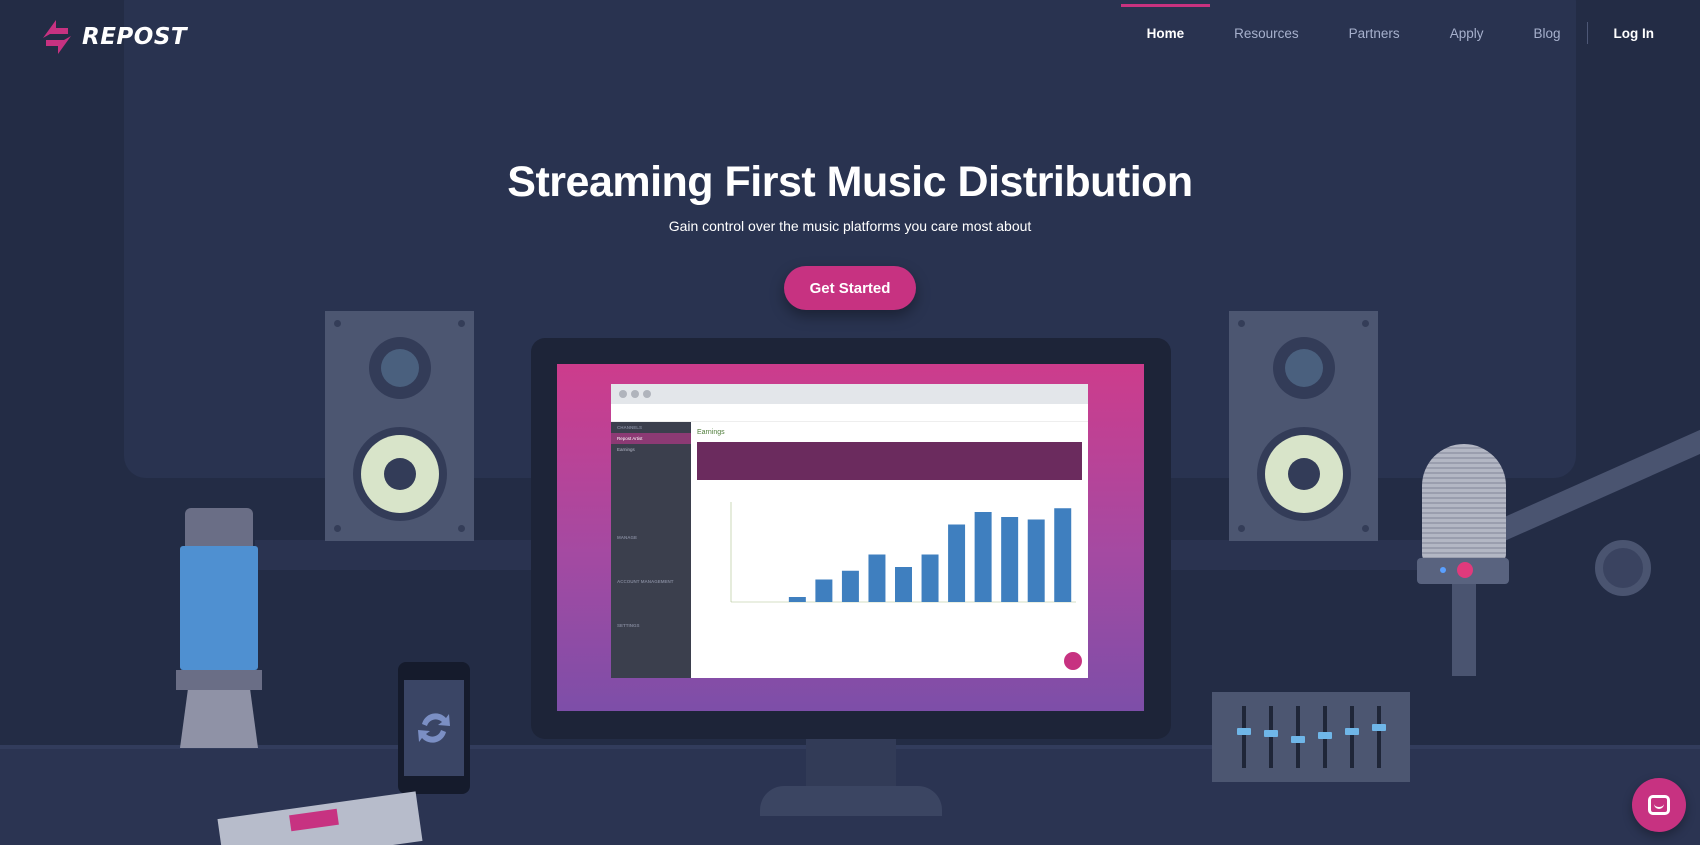 This screenshot has height=845, width=1700. What do you see at coordinates (1546, 33) in the screenshot?
I see `nav-blog: Blog` at bounding box center [1546, 33].